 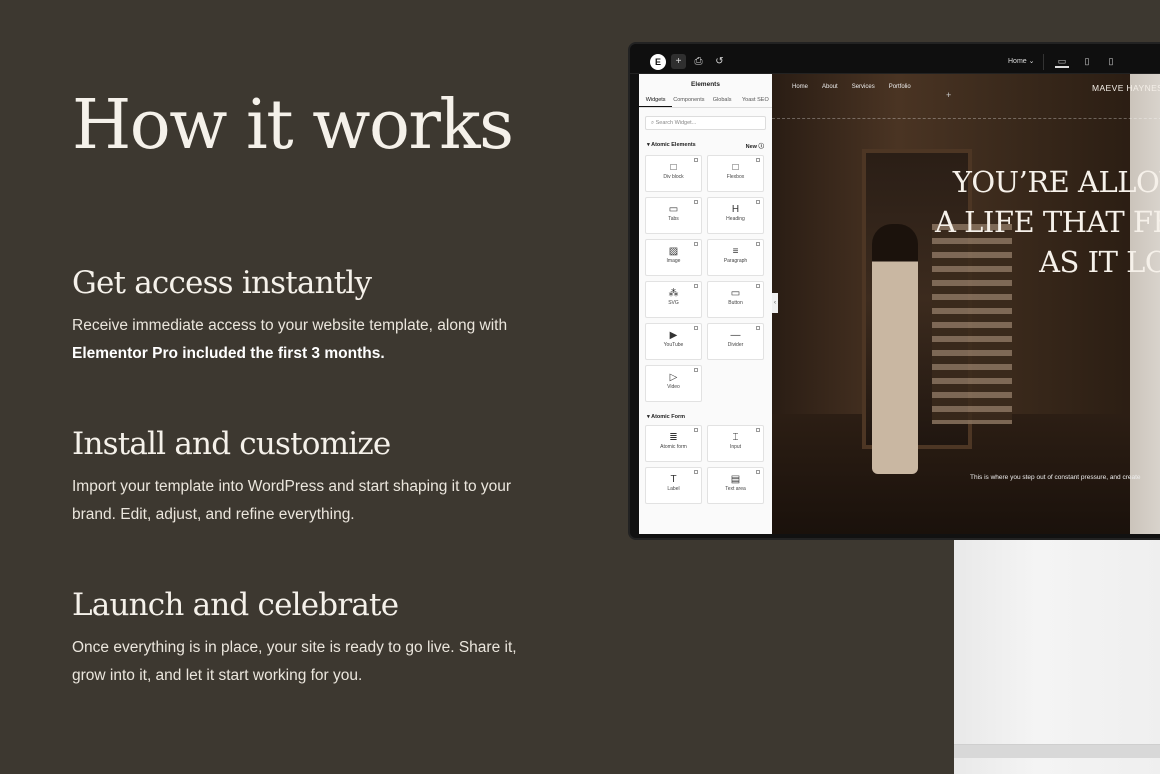 I want to click on tablet-view-icon: ▯, so click(x=1087, y=61).